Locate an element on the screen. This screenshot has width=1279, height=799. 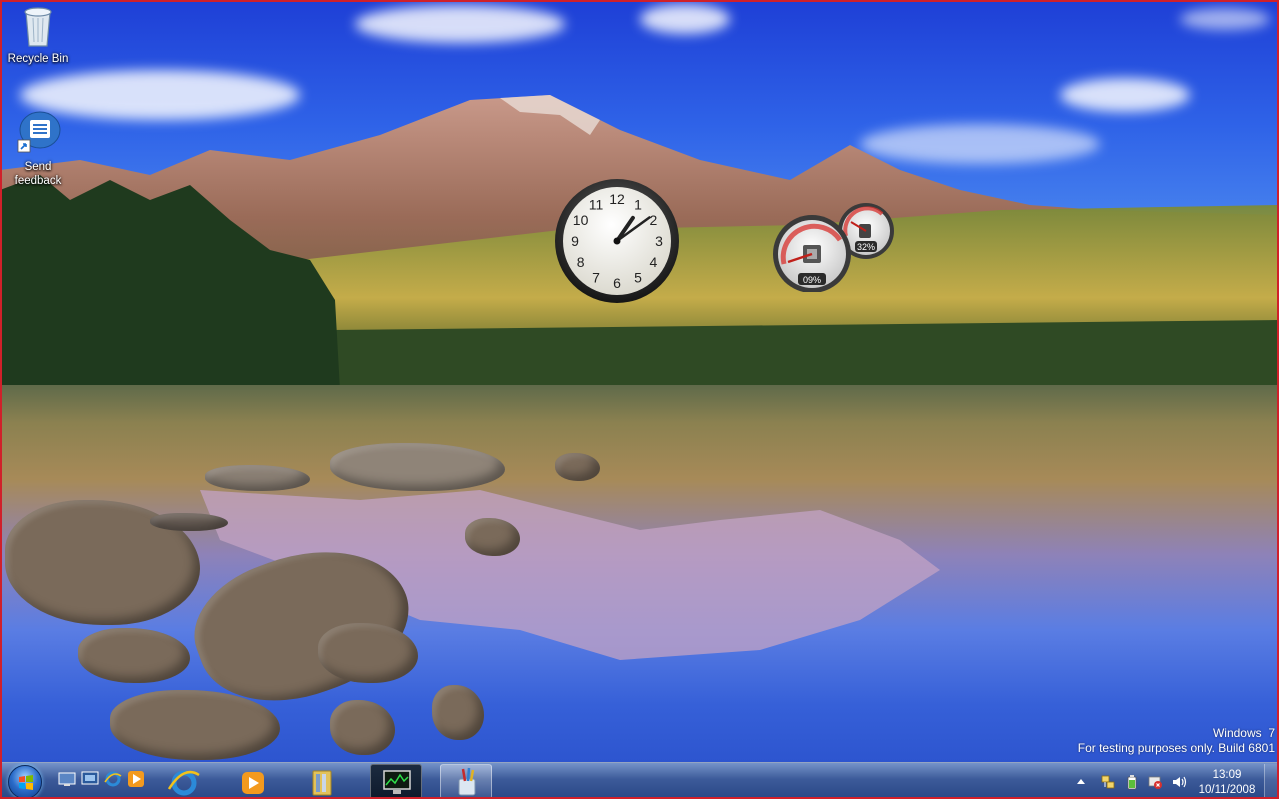
watermark-os-name: Windows 7 is located at coordinates (1243, 733).